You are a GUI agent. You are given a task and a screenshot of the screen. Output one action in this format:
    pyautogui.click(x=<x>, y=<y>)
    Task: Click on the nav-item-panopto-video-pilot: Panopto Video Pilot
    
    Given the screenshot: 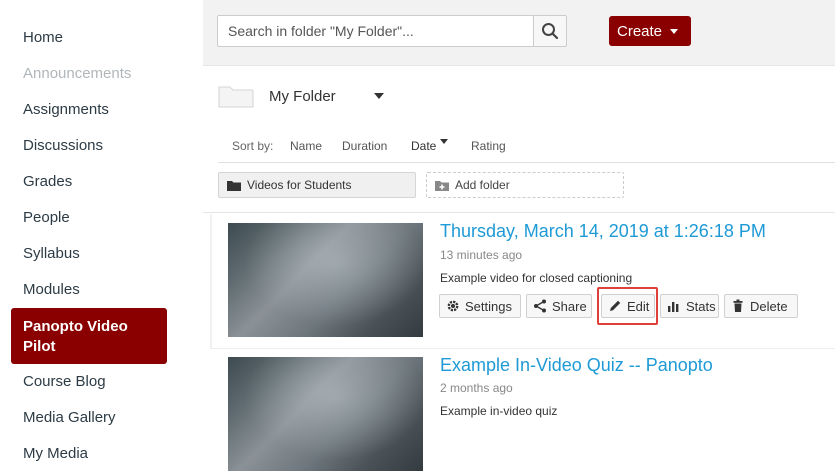 What is the action you would take?
    pyautogui.click(x=89, y=336)
    